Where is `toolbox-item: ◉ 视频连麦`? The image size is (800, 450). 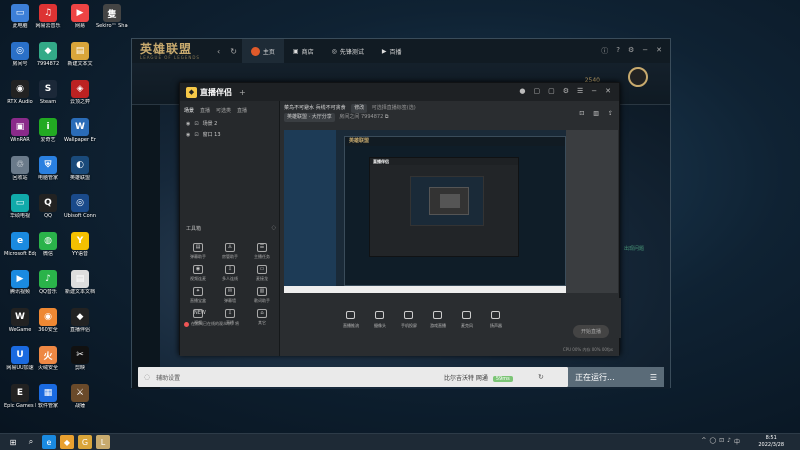 toolbox-item: ◉ 视频连麦 is located at coordinates (198, 273).